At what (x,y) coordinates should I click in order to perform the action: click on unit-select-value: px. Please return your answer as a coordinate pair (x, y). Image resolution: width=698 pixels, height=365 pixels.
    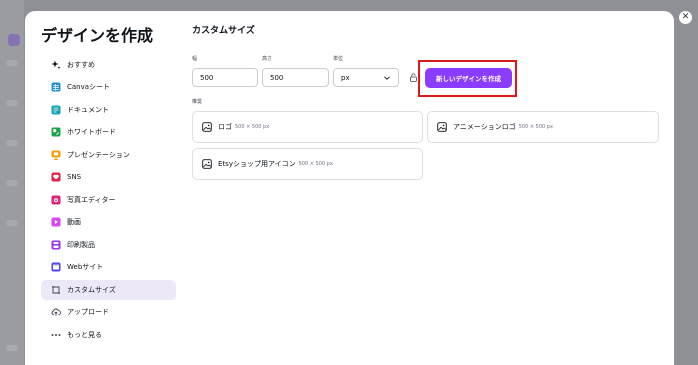
    Looking at the image, I should click on (345, 77).